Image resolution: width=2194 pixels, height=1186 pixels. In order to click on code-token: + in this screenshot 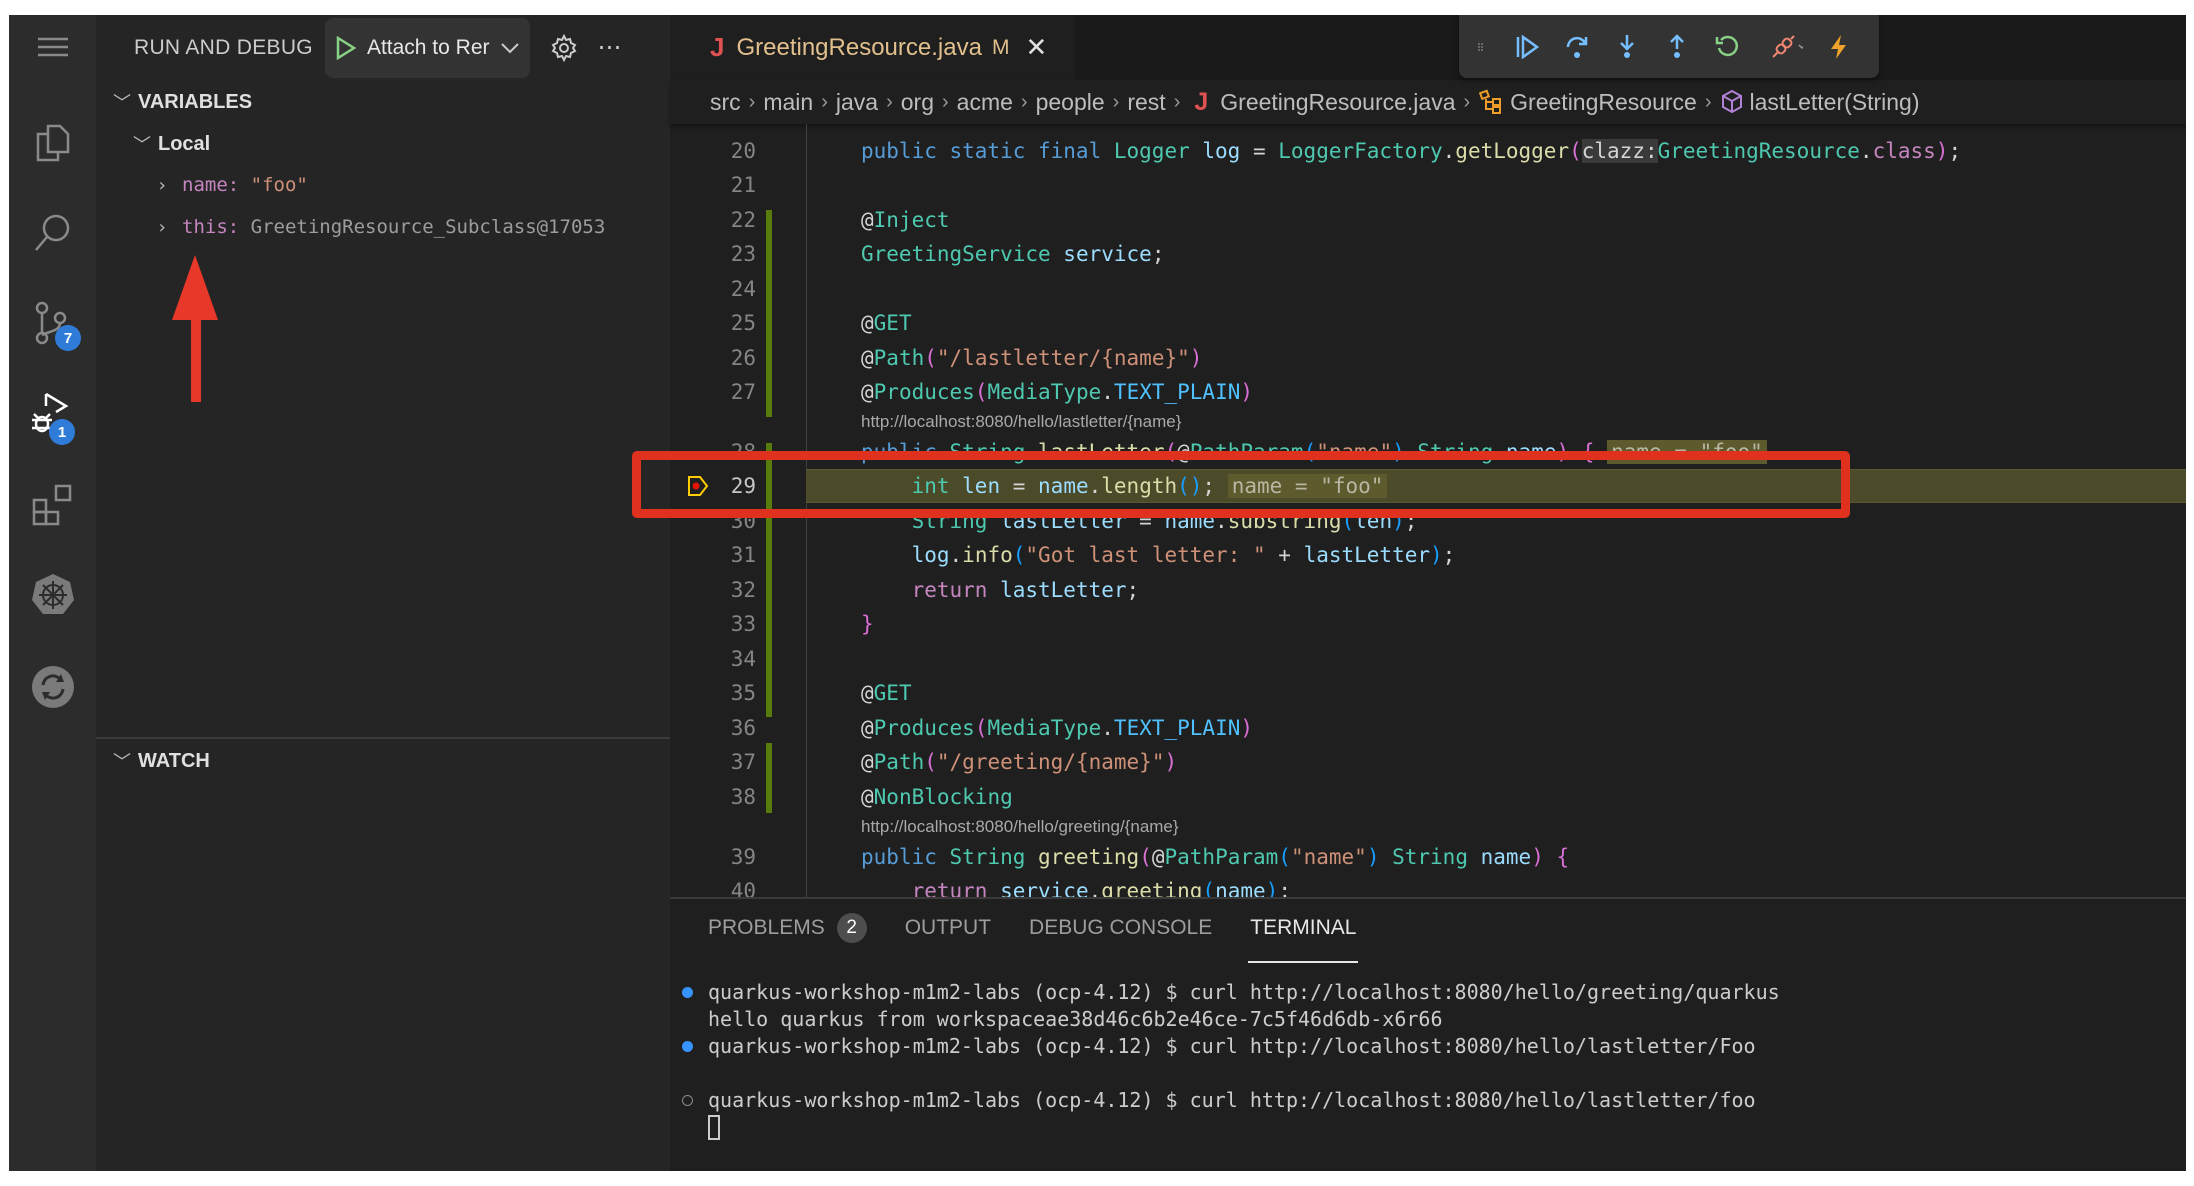, I will do `click(1291, 555)`.